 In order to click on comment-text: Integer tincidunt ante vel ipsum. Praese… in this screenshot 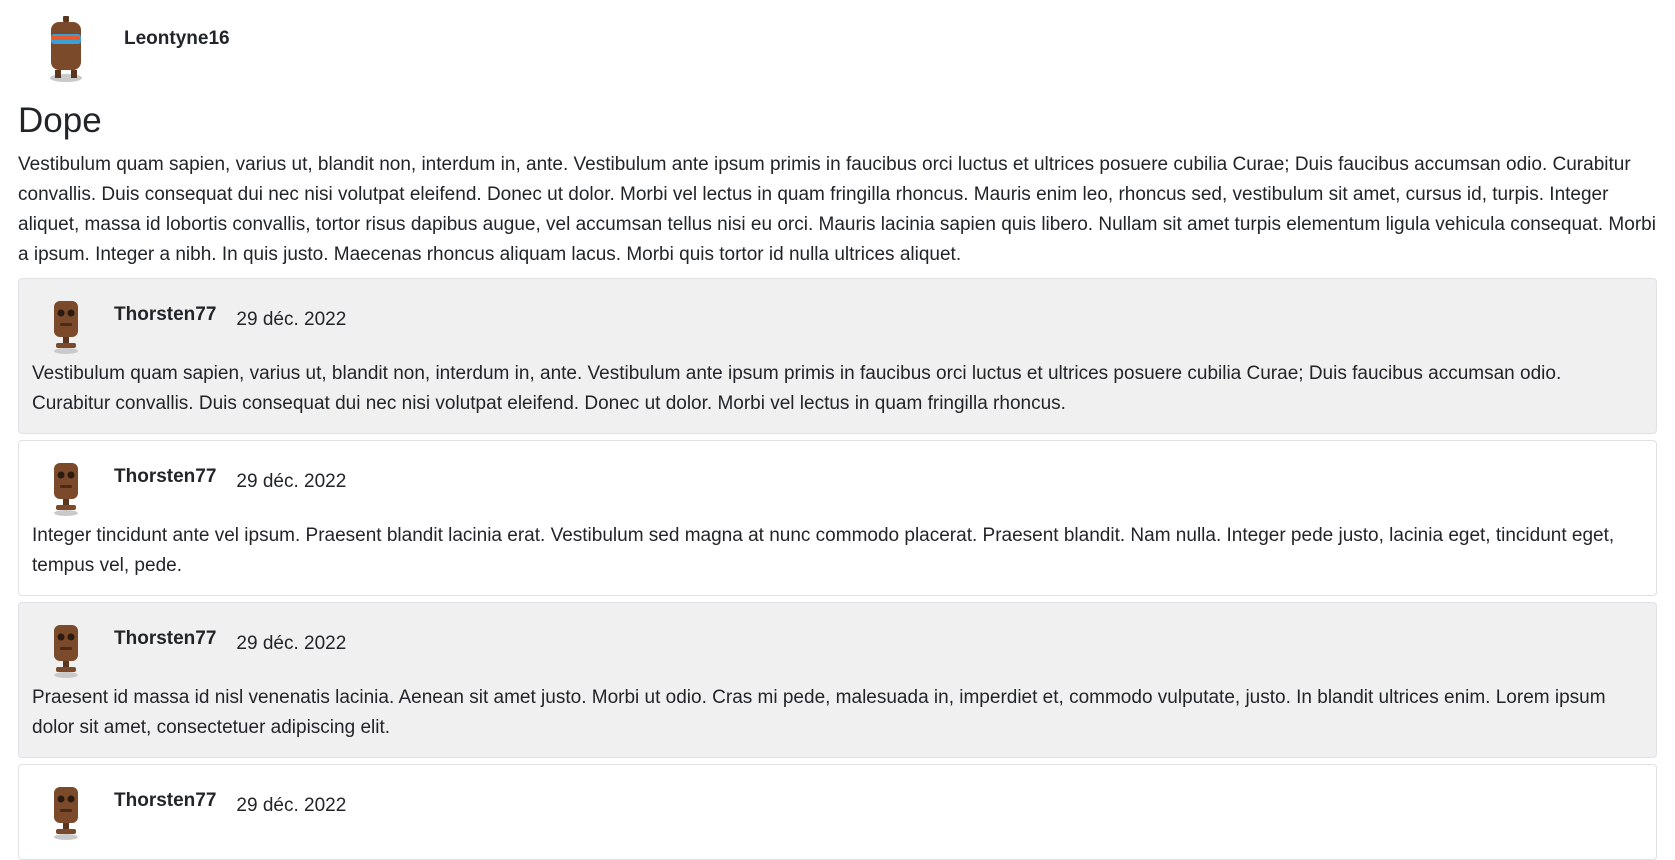, I will do `click(823, 550)`.